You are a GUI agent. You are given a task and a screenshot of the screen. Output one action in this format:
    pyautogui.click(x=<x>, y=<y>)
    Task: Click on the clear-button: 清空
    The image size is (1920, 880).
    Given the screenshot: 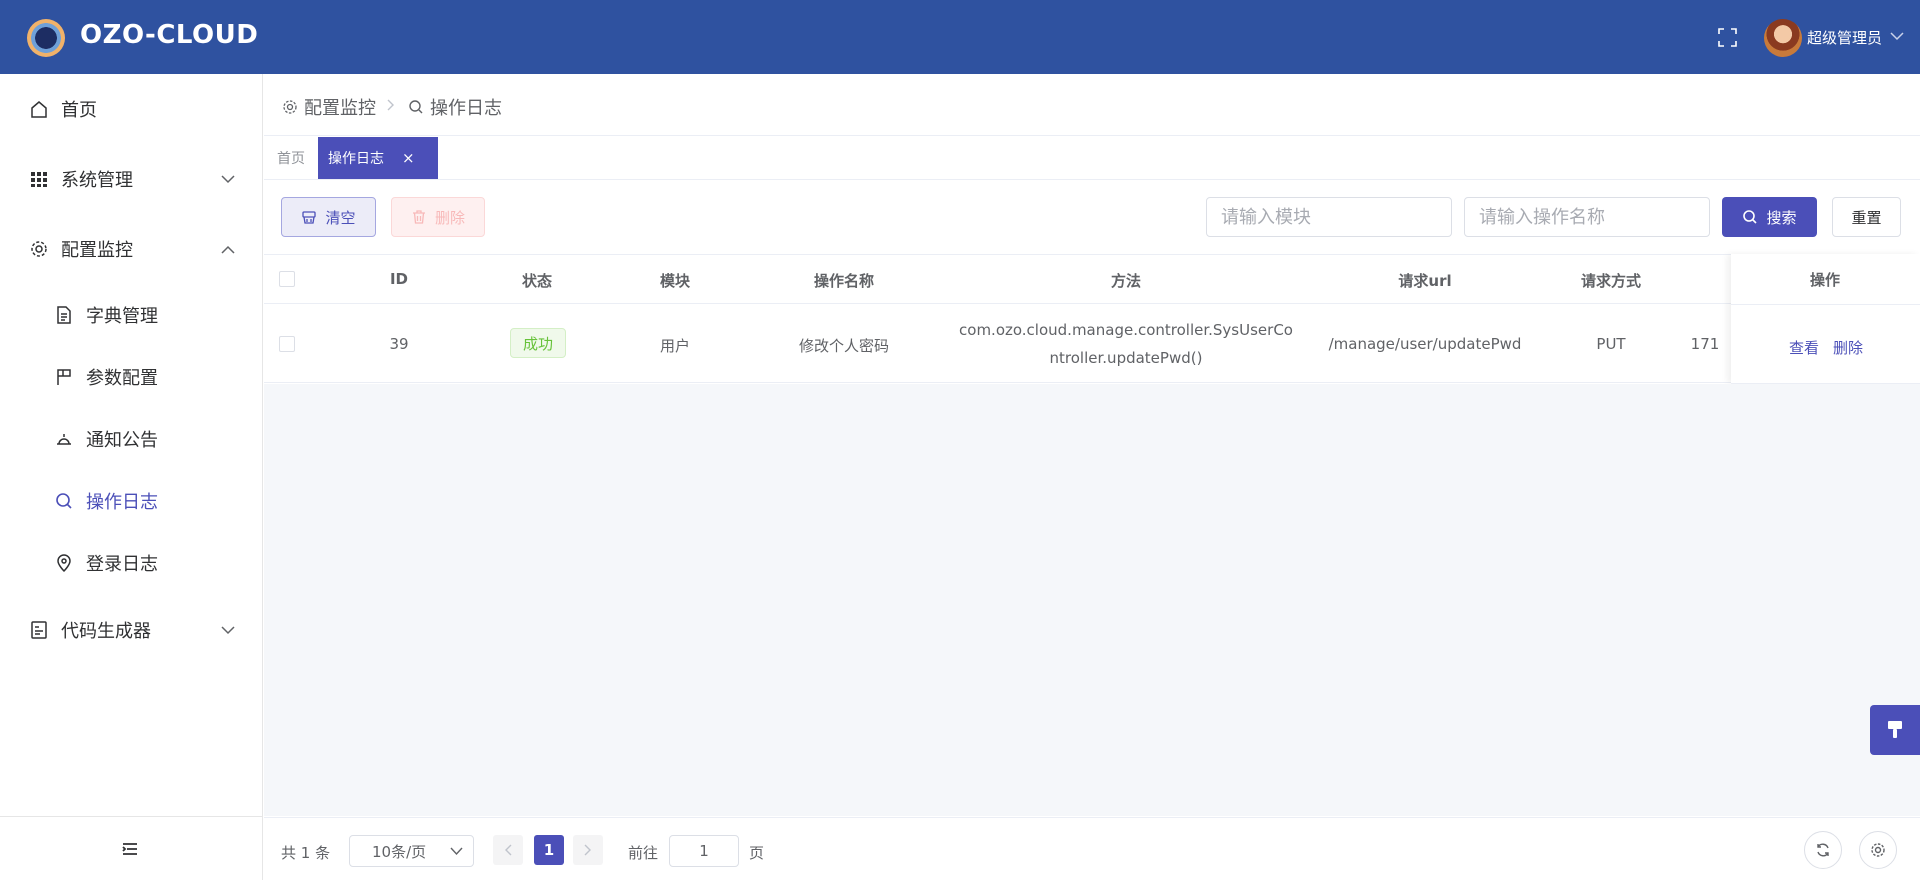 What is the action you would take?
    pyautogui.click(x=328, y=217)
    